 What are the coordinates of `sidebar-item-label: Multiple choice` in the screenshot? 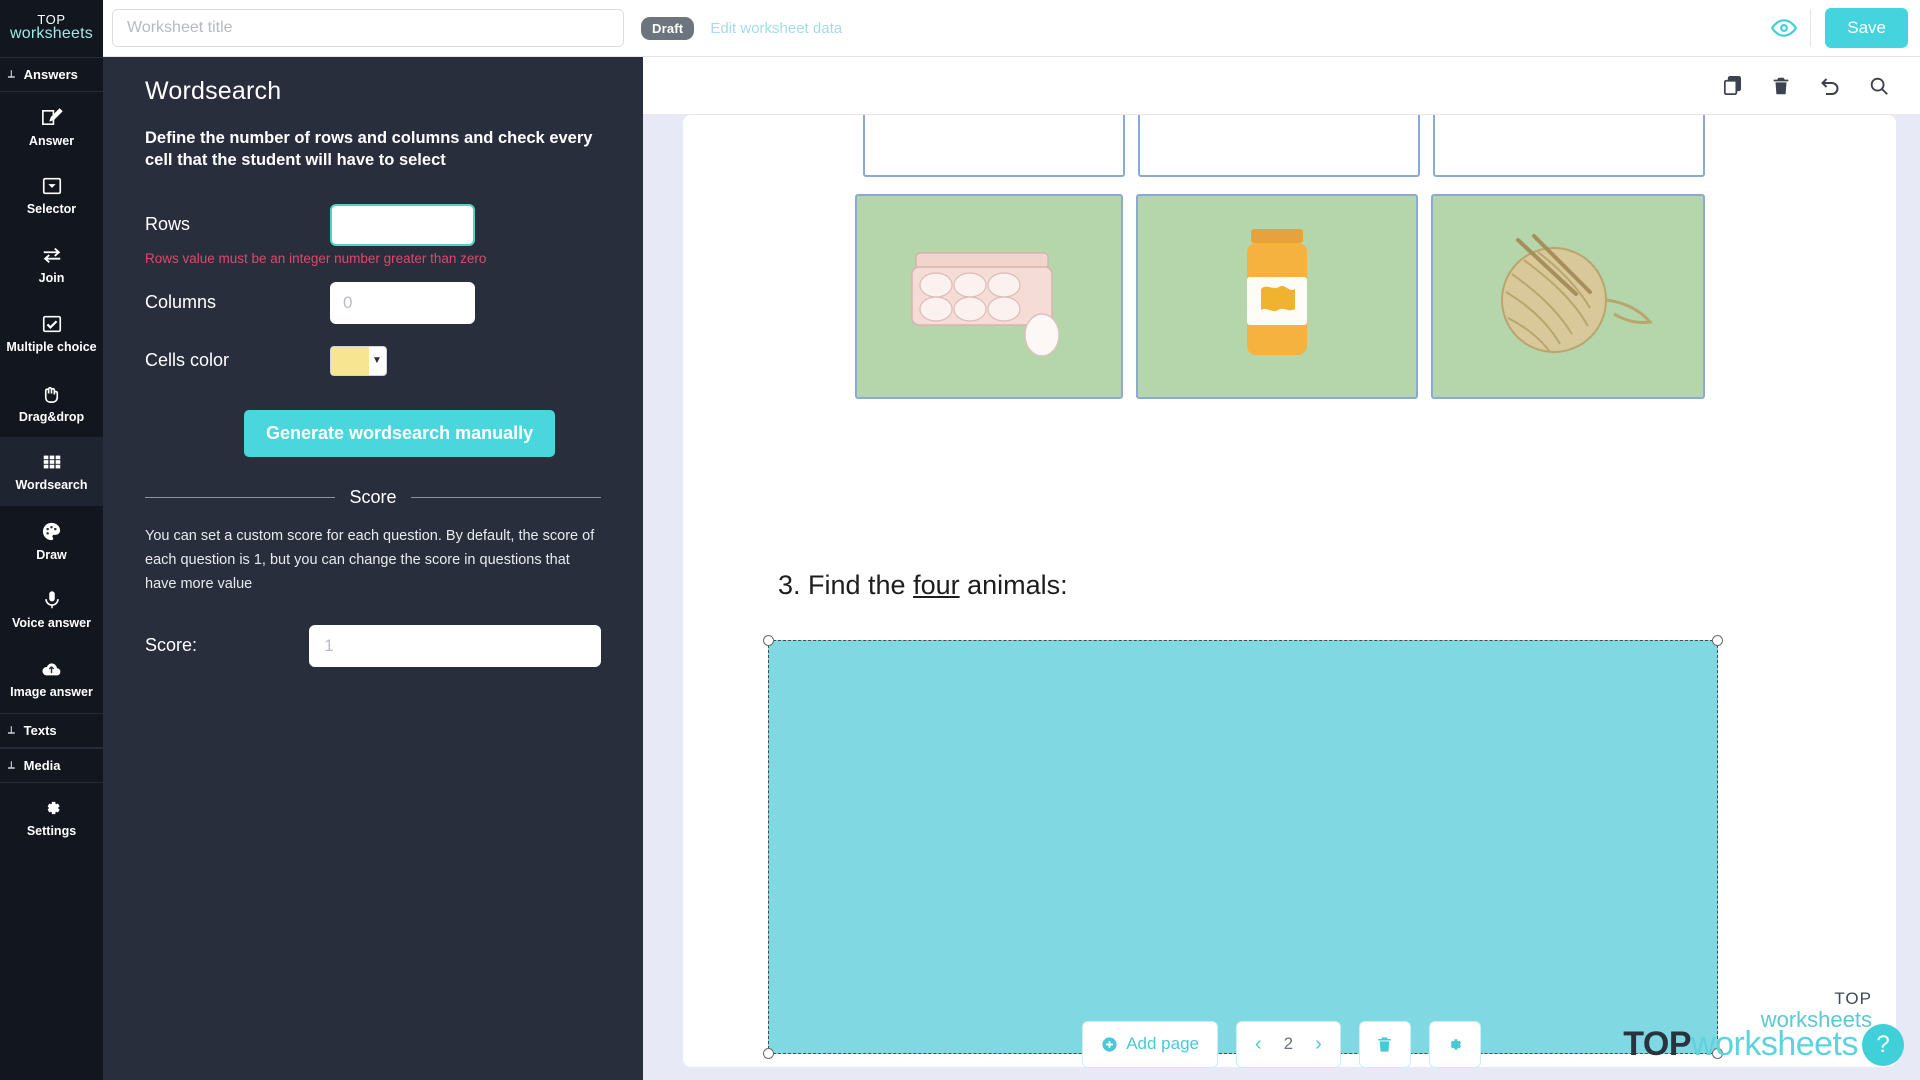 It's located at (51, 347).